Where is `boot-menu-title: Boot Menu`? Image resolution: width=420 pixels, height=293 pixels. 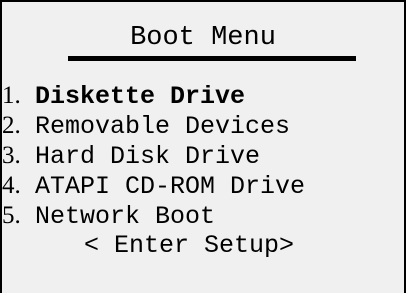
boot-menu-title: Boot Menu is located at coordinates (203, 38).